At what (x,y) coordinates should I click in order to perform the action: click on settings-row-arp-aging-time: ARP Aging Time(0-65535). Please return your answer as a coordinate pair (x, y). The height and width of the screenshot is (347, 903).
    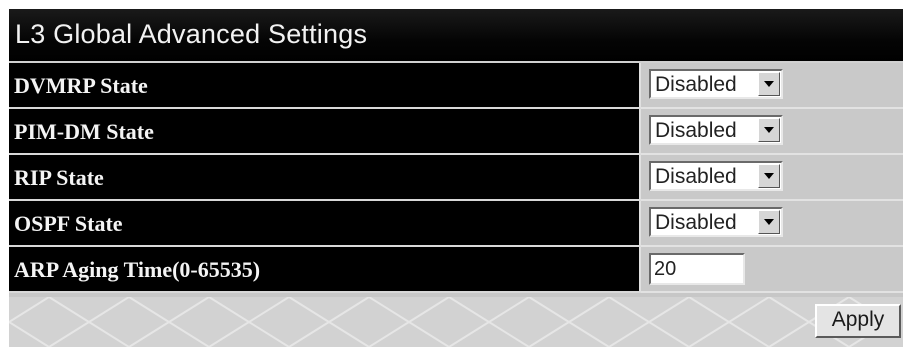
    Looking at the image, I should click on (456, 270).